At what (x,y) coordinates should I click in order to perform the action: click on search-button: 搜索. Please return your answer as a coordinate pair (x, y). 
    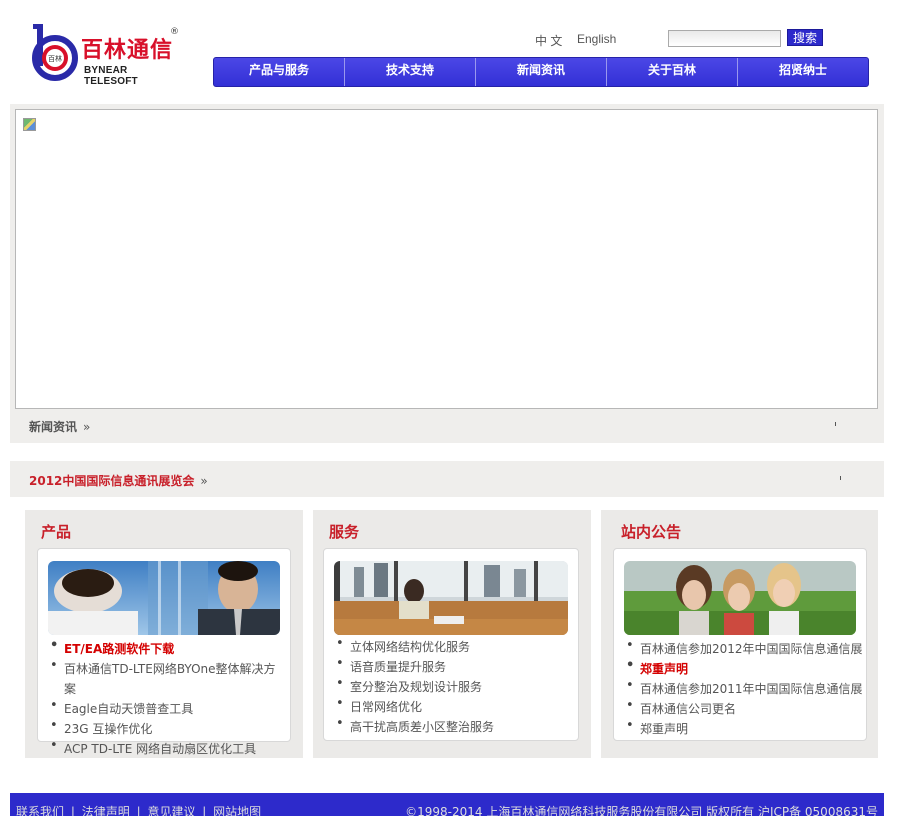
    Looking at the image, I should click on (805, 37).